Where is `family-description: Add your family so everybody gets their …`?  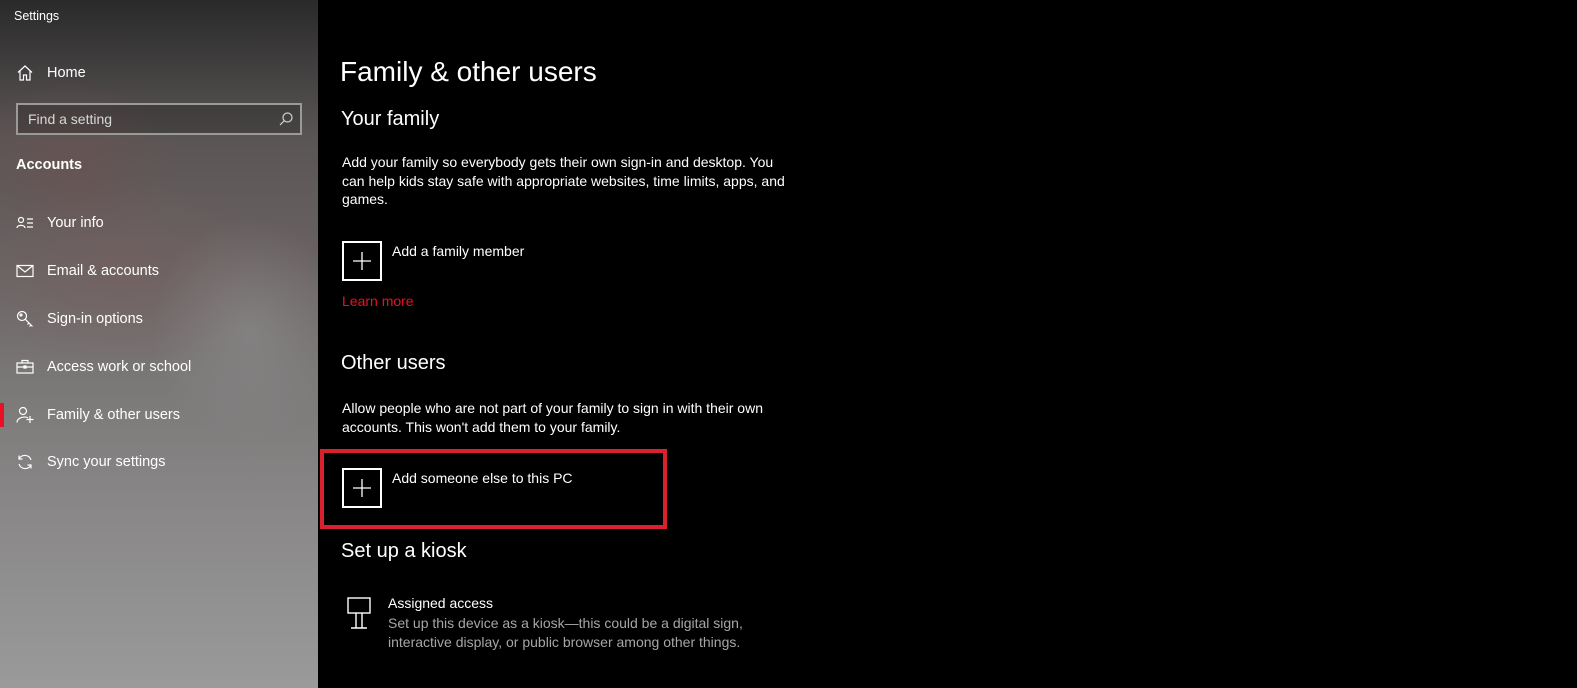
family-description: Add your family so everybody gets their … is located at coordinates (563, 180).